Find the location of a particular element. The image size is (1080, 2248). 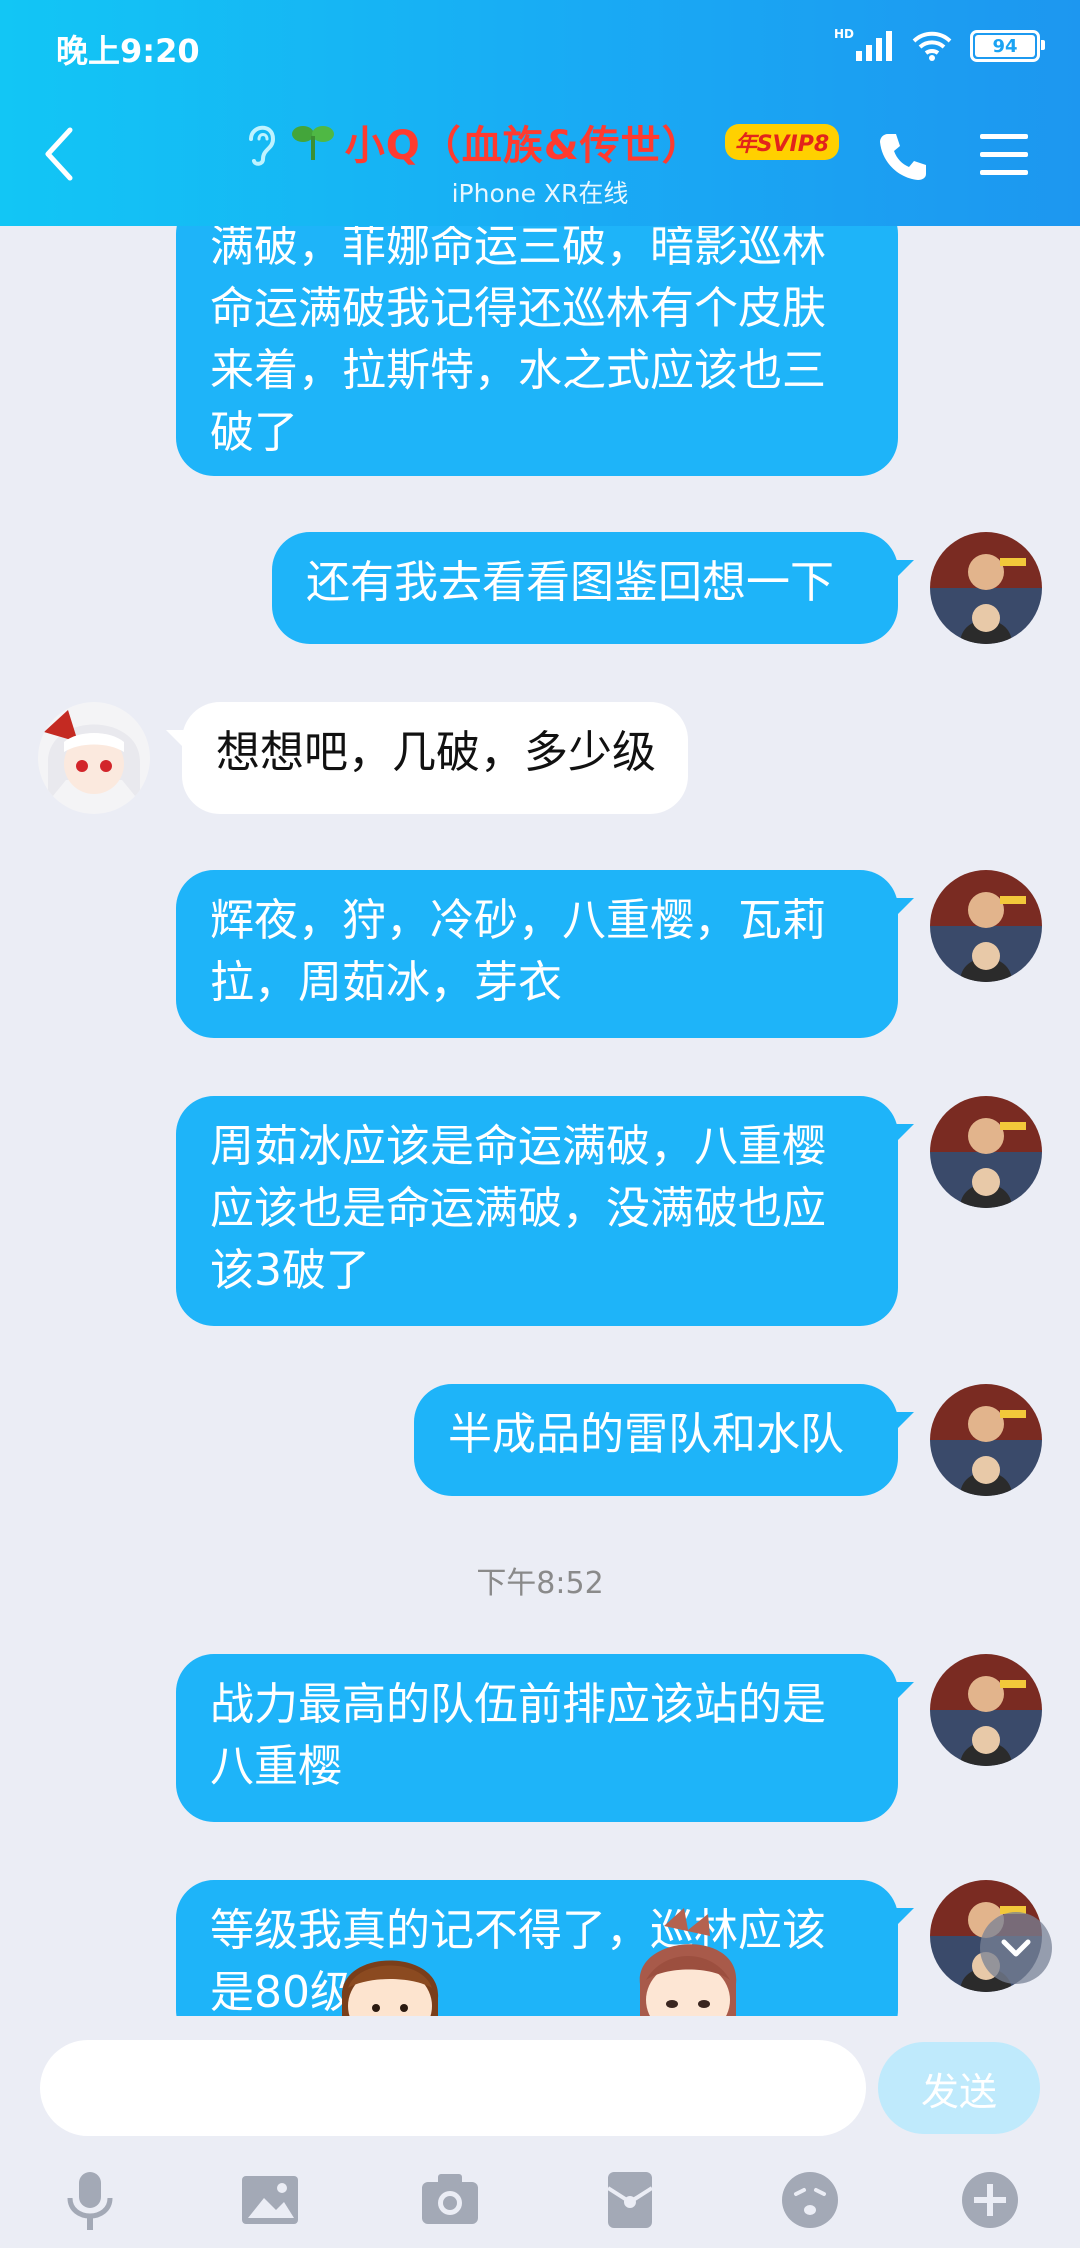

message-bubble: 想想吧，几破，多少级 is located at coordinates (427, 758).